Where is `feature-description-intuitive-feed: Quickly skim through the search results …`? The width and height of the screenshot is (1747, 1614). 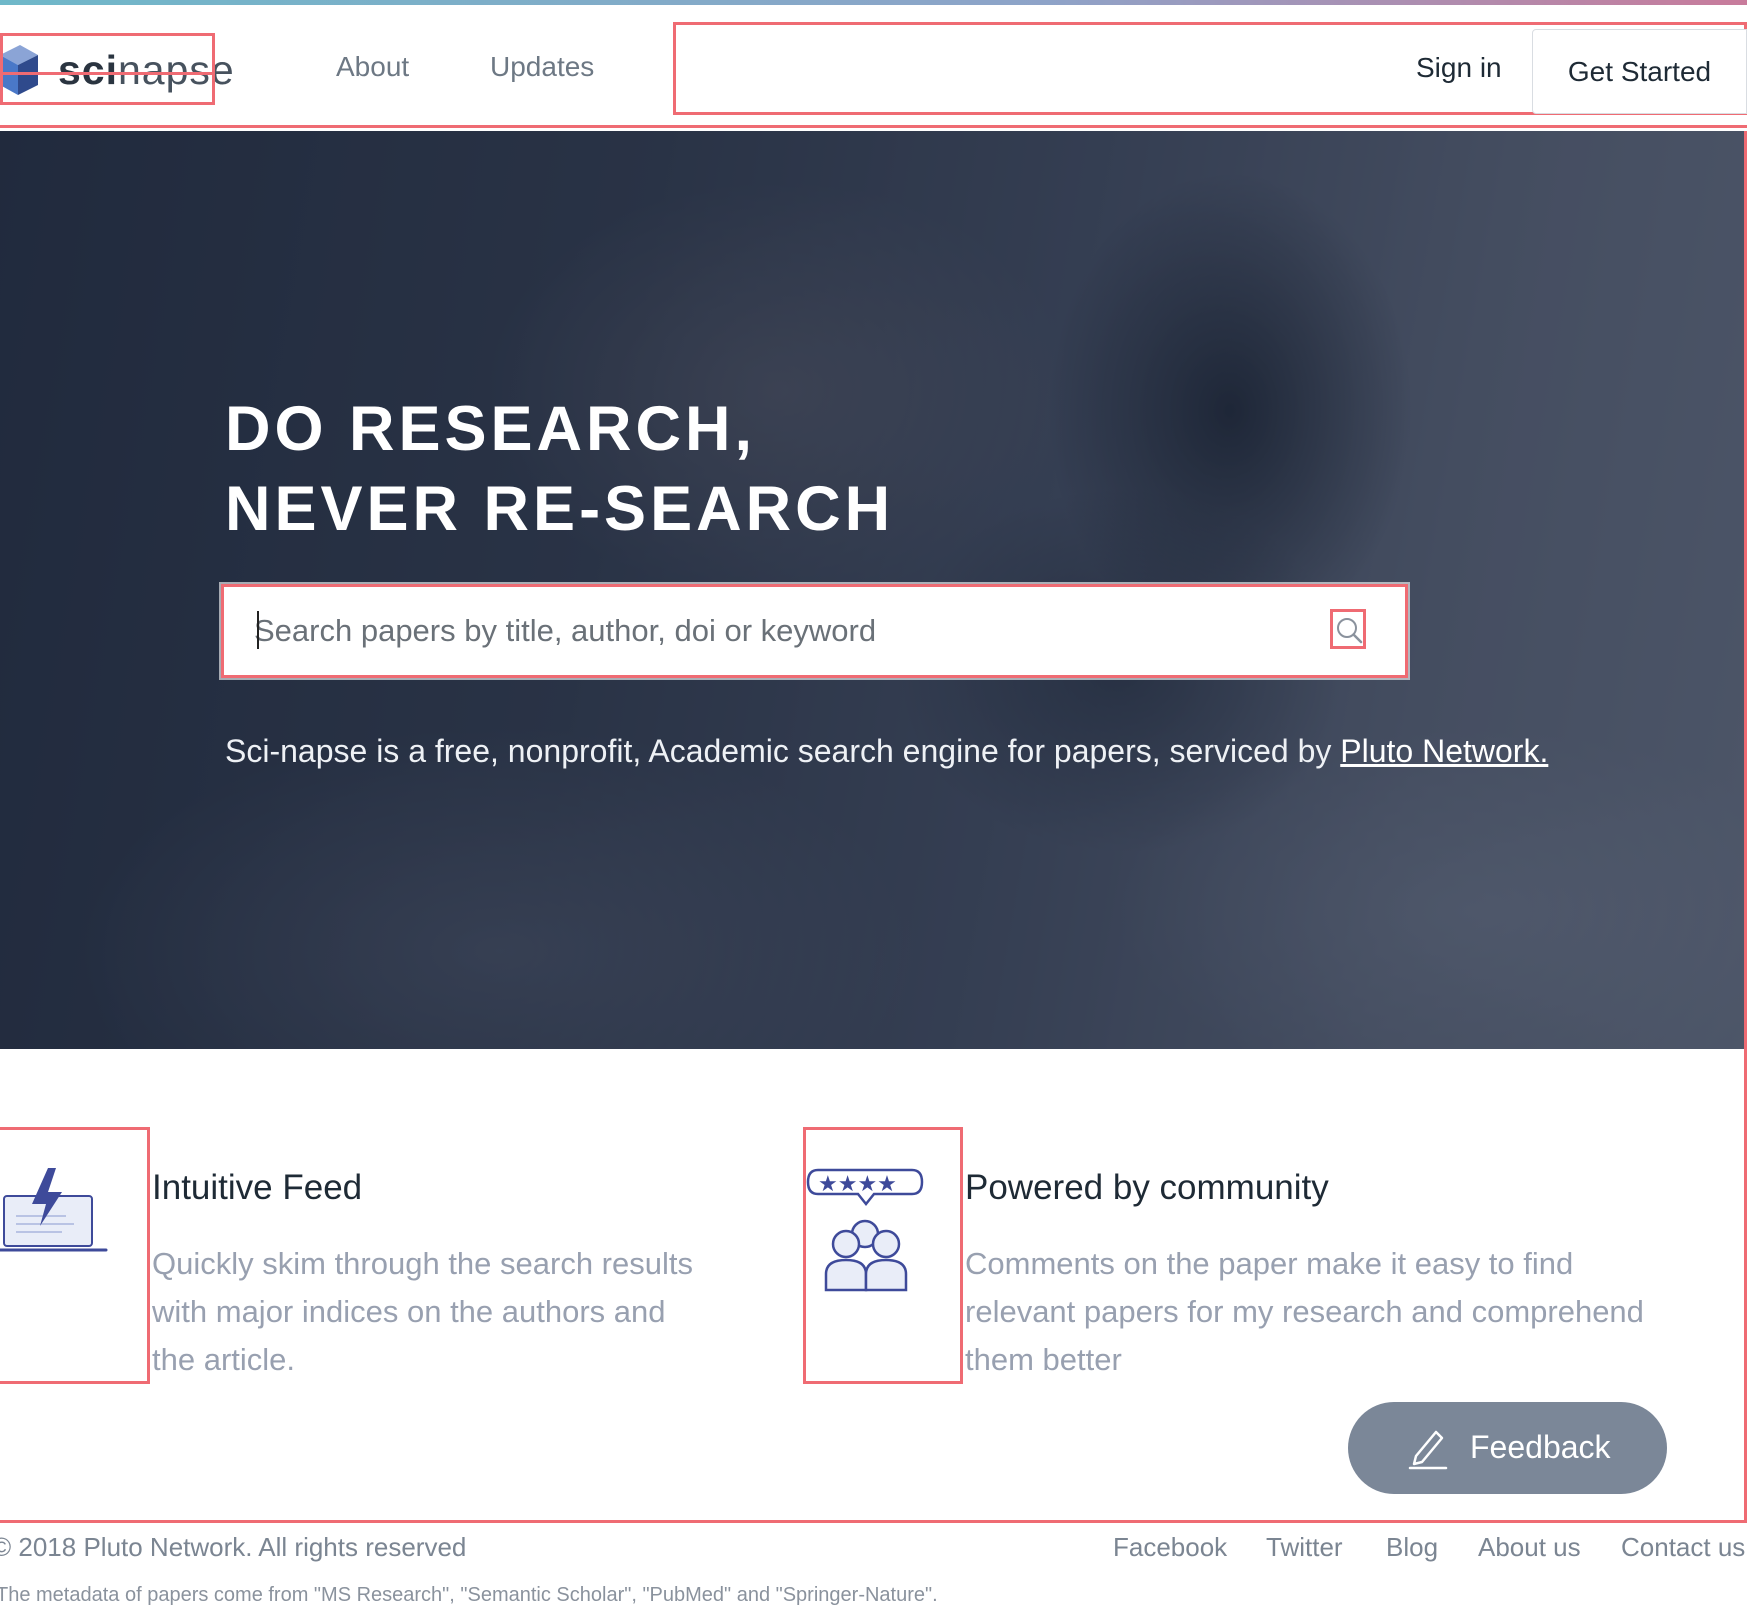 feature-description-intuitive-feed: Quickly skim through the search results … is located at coordinates (422, 1311).